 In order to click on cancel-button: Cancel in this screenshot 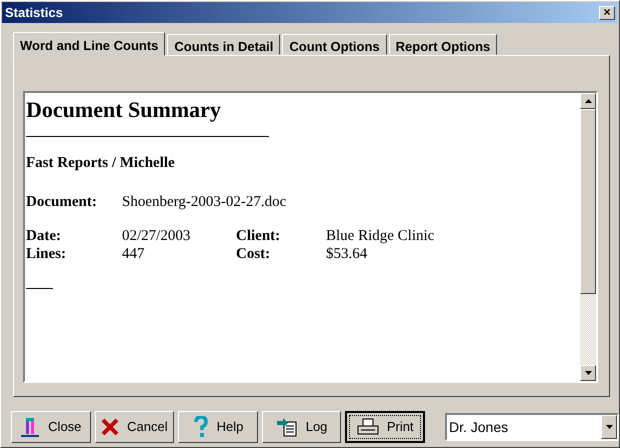, I will do `click(134, 427)`.